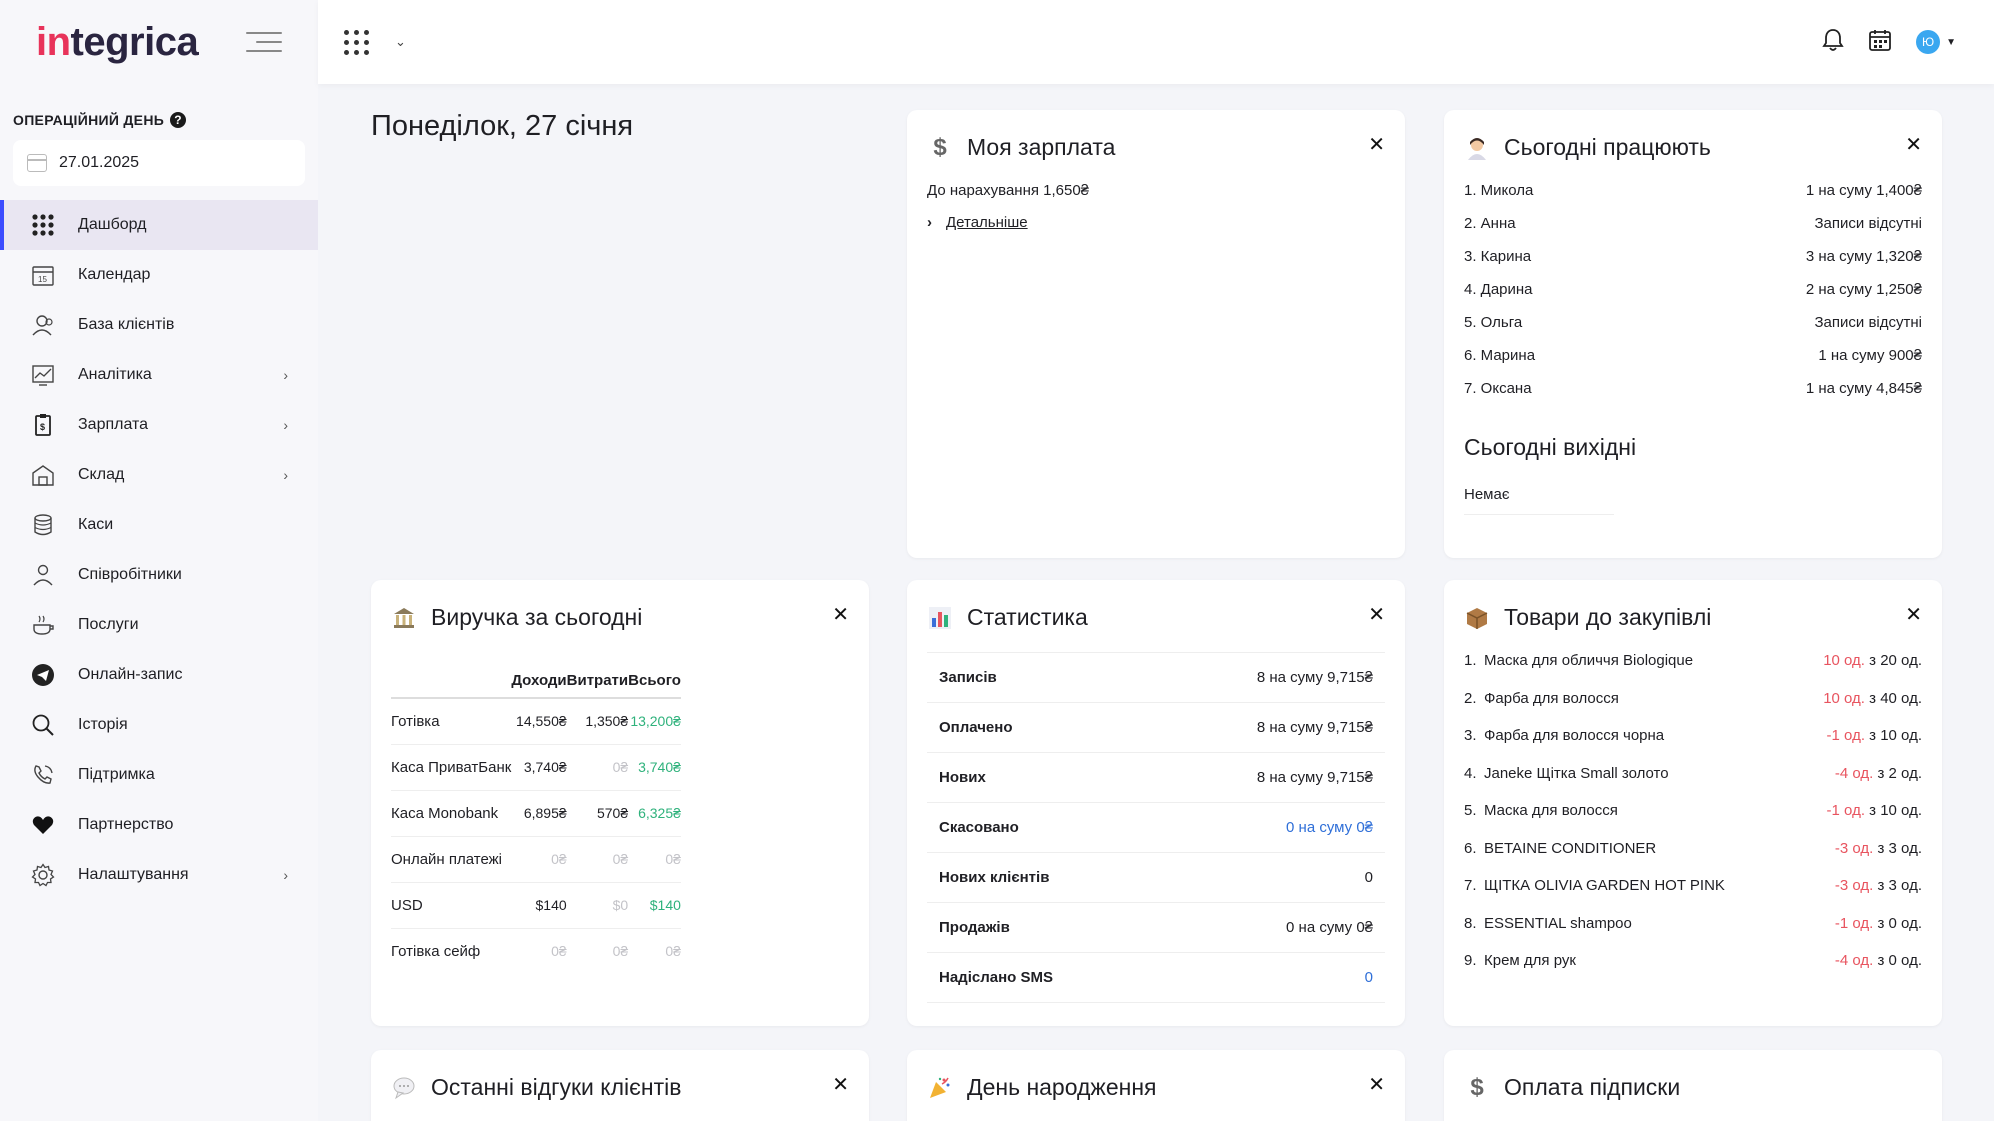 The height and width of the screenshot is (1121, 1994). What do you see at coordinates (99, 162) in the screenshot?
I see `date-value: 27.01.2025` at bounding box center [99, 162].